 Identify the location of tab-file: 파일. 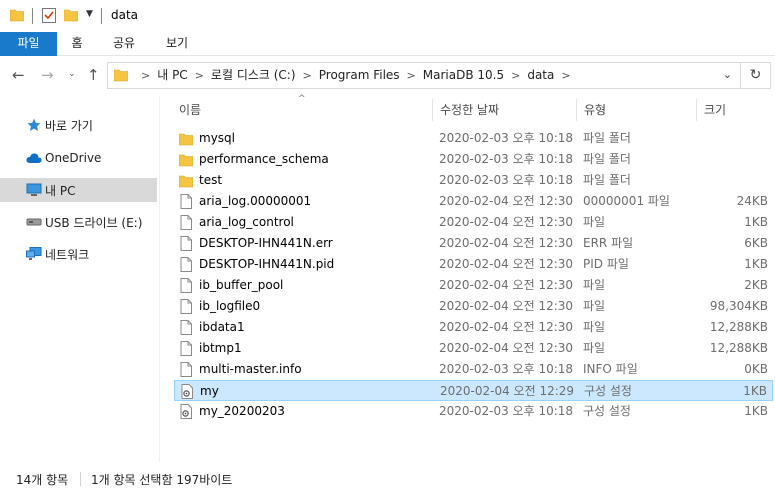
(28, 44).